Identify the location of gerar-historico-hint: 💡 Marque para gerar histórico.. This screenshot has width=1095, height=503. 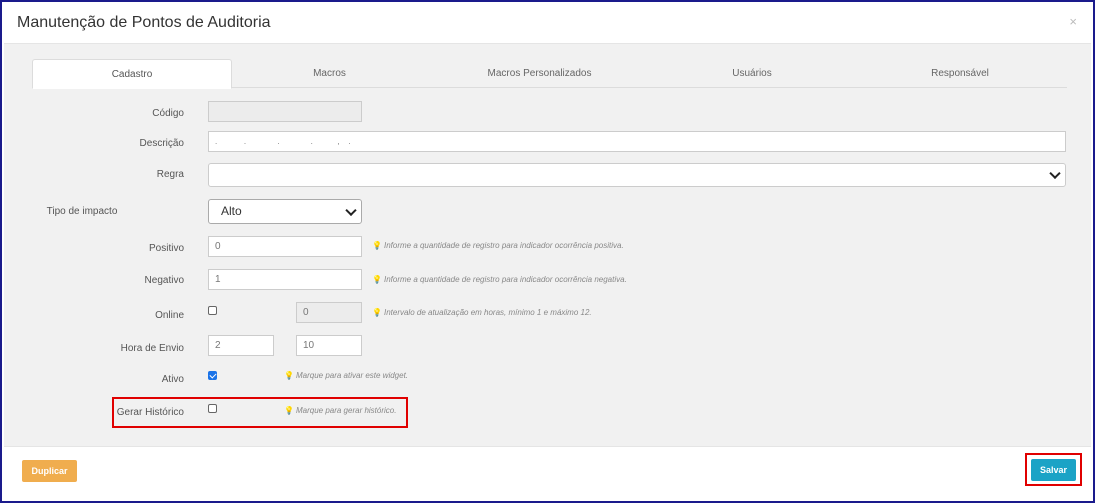
(340, 410).